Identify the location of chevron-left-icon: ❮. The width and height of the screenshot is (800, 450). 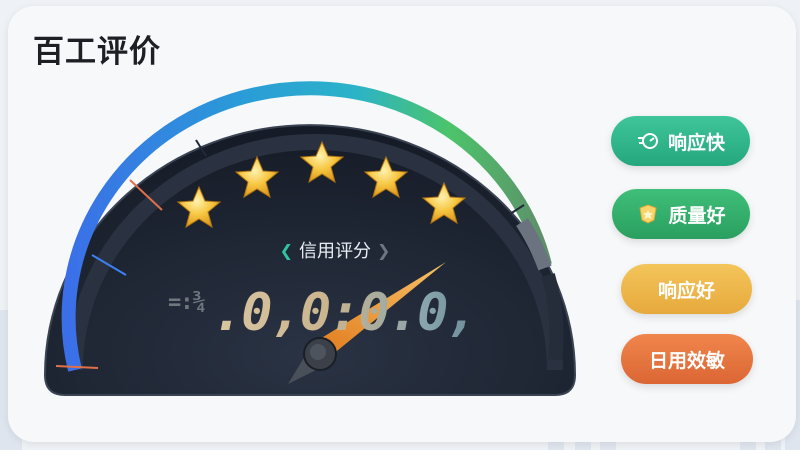
(286, 250).